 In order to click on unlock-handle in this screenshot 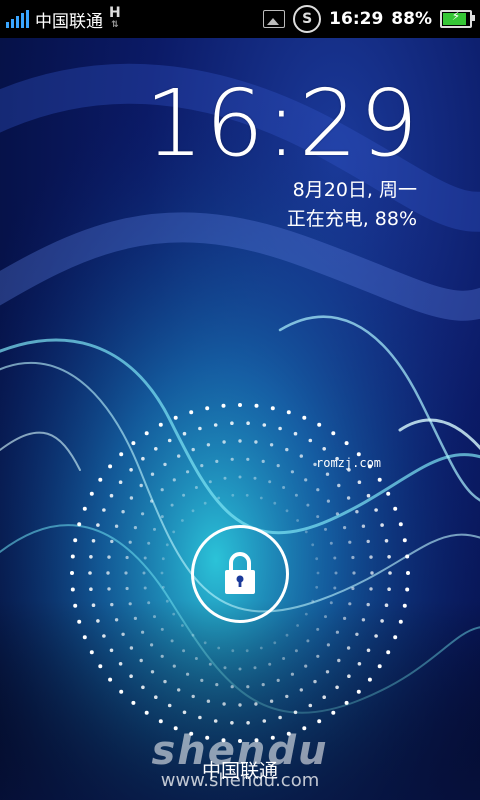, I will do `click(240, 574)`.